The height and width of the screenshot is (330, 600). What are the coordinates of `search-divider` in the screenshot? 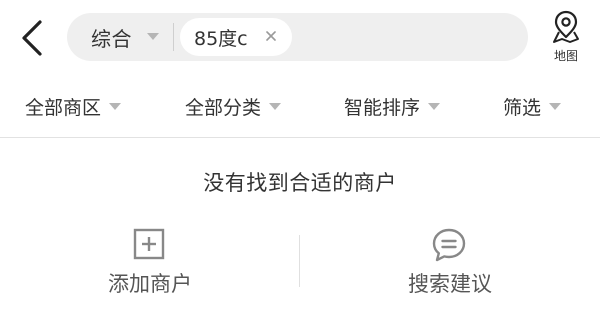 It's located at (173, 37).